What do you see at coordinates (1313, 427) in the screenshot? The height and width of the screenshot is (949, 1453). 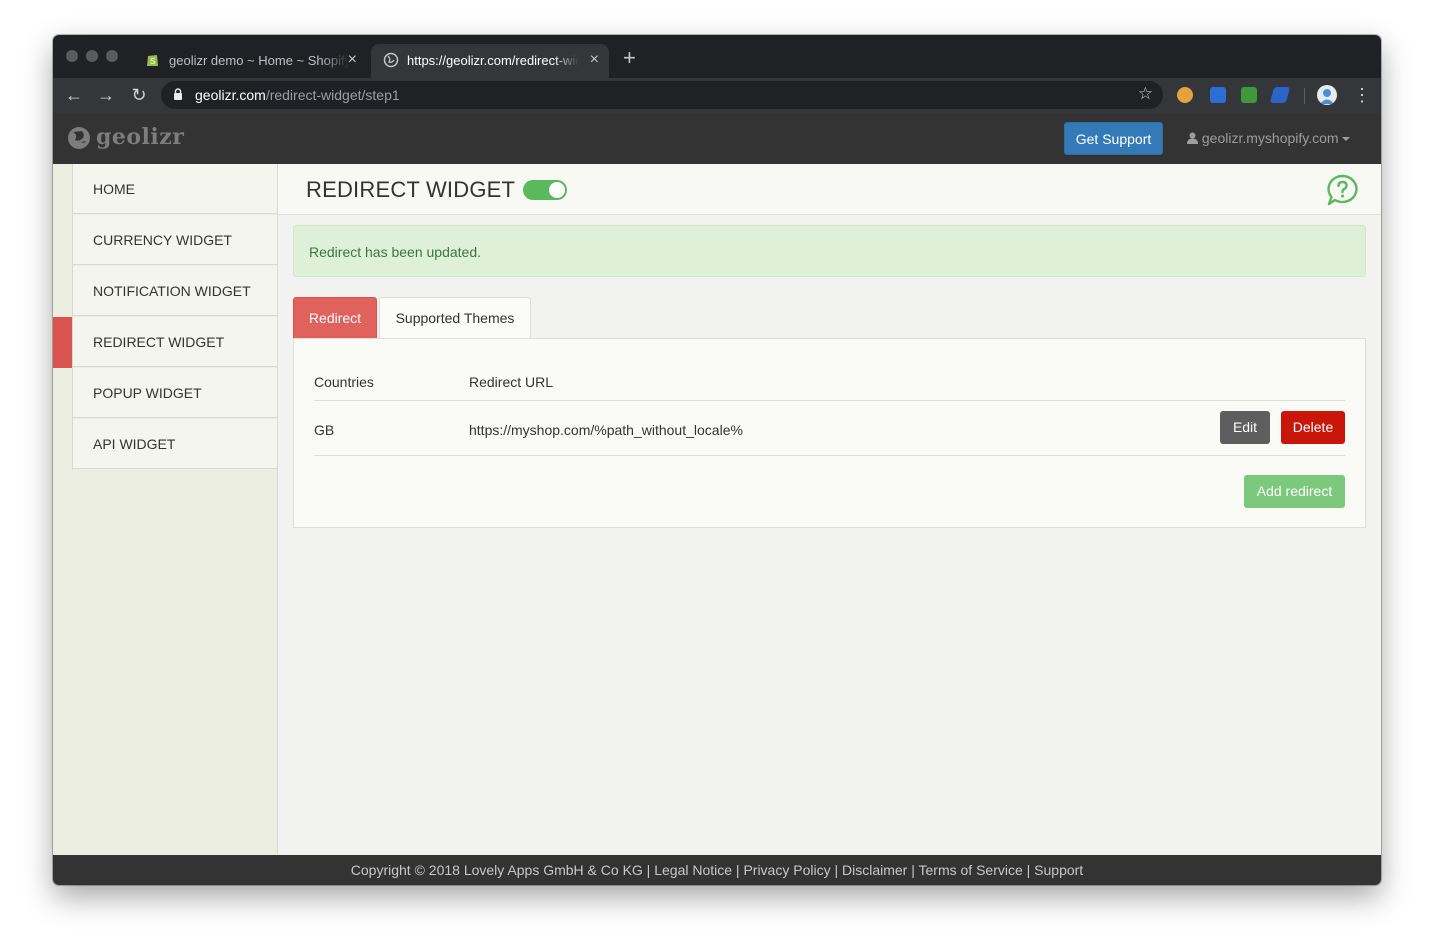 I see `delete-button: Delete` at bounding box center [1313, 427].